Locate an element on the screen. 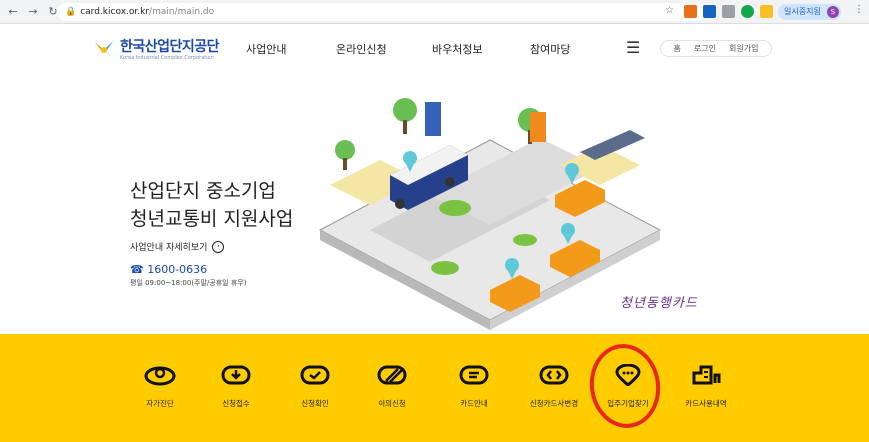 This screenshot has width=869, height=442. slogan-logo: 청년동행카드 is located at coordinates (659, 303).